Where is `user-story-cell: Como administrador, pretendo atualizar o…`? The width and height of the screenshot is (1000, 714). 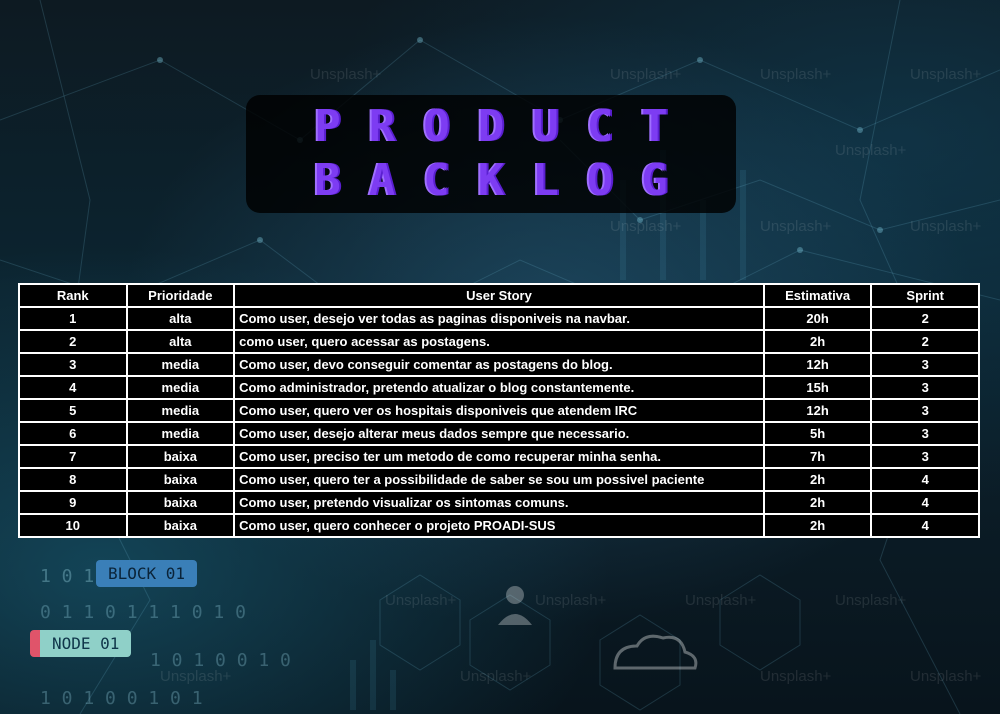
user-story-cell: Como administrador, pretendo atualizar o… is located at coordinates (499, 387).